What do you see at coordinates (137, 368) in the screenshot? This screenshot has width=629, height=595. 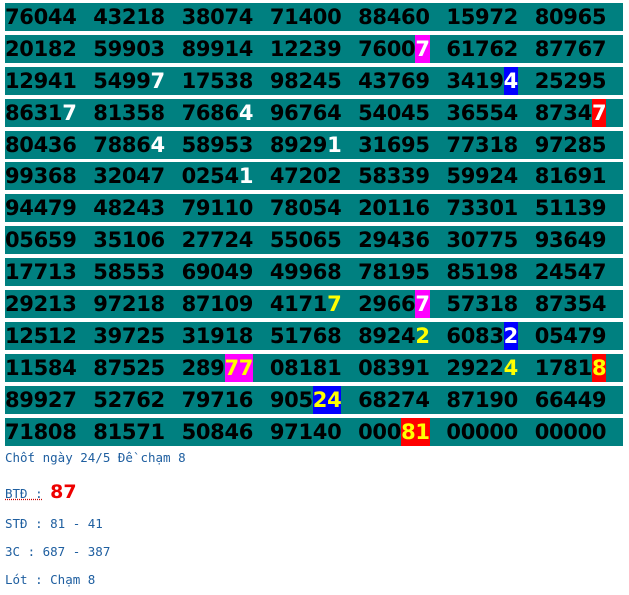 I see `grid-cell: 87525` at bounding box center [137, 368].